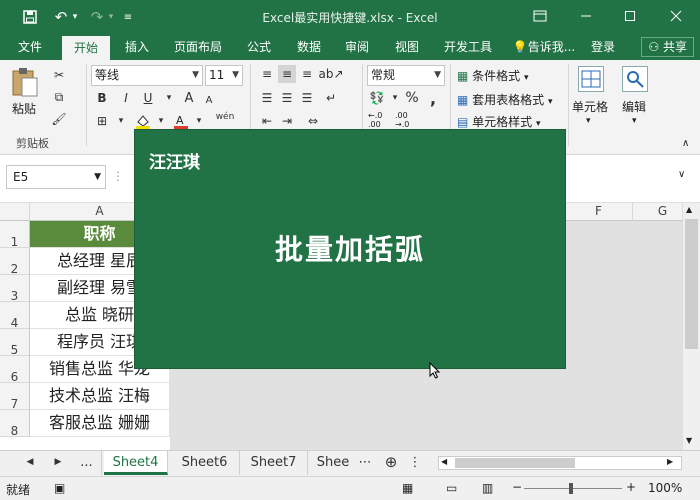 This screenshot has height=500, width=700. Describe the element at coordinates (128, 17) in the screenshot. I see `customize-qat-icon: ≡` at that location.